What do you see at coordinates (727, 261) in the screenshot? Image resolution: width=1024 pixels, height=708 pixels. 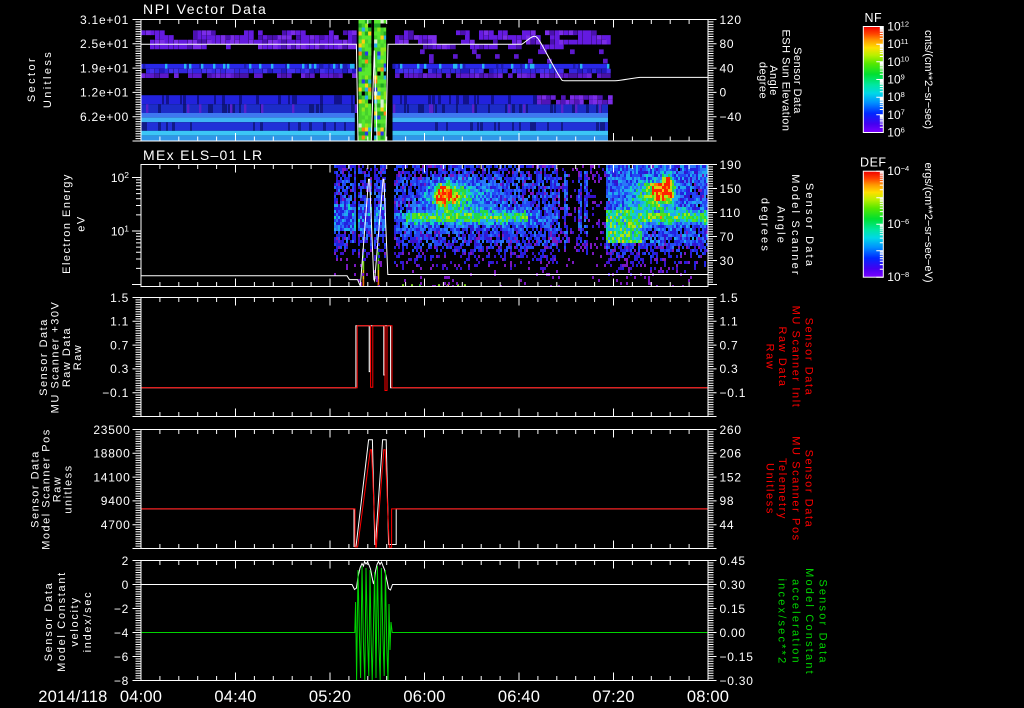 I see `svg-text: 30` at bounding box center [727, 261].